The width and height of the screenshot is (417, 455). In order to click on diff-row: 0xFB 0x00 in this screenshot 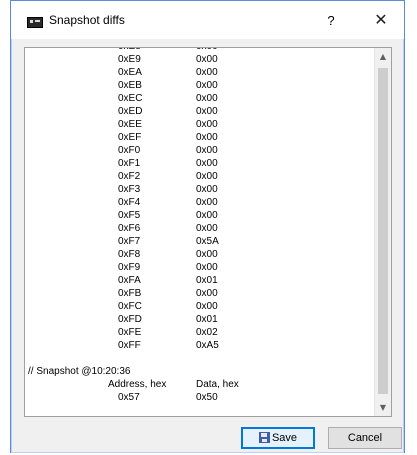, I will do `click(199, 293)`.